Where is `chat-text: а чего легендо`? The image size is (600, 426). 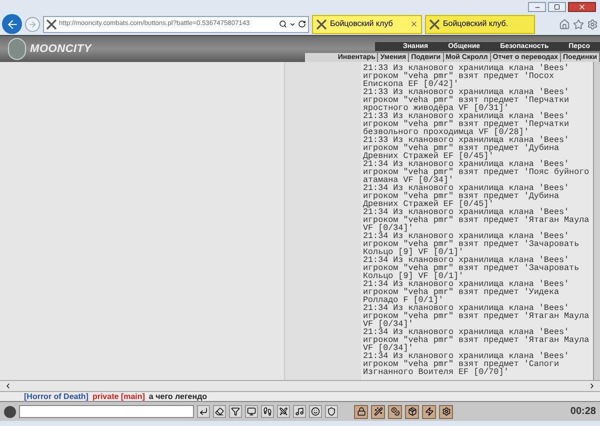 chat-text: а чего легендо is located at coordinates (178, 396).